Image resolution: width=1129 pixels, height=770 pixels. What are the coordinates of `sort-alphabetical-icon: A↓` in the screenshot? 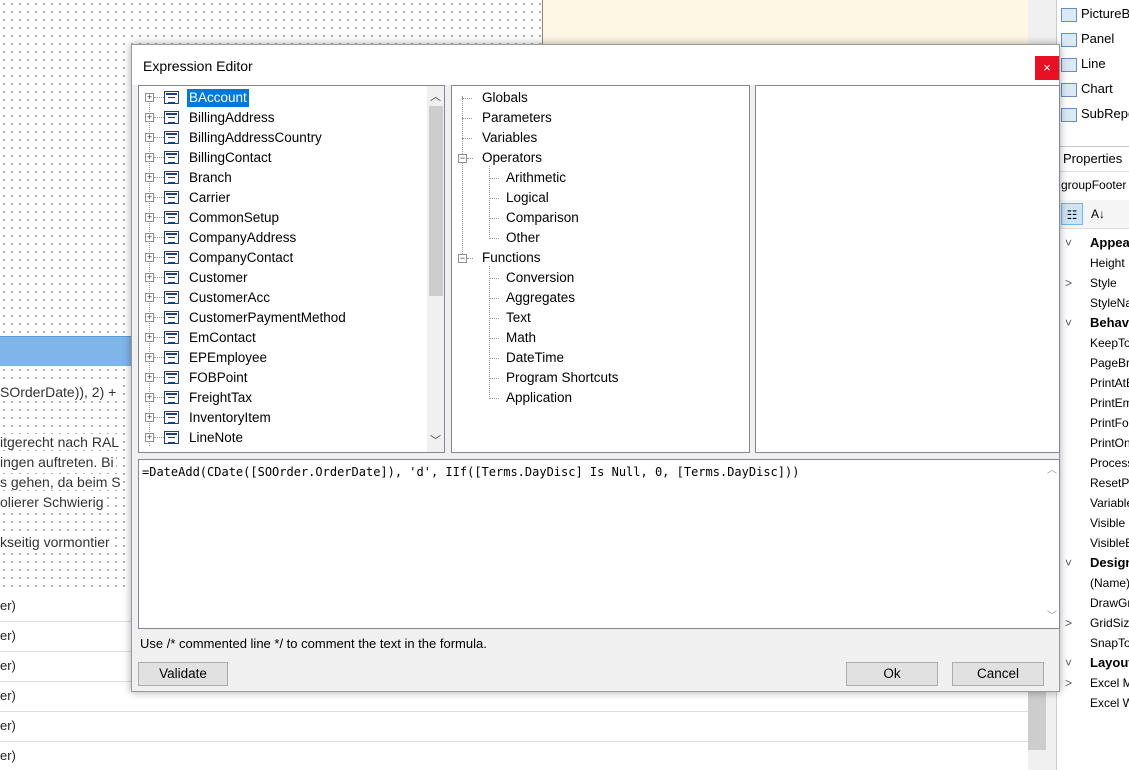 It's located at (1098, 214).